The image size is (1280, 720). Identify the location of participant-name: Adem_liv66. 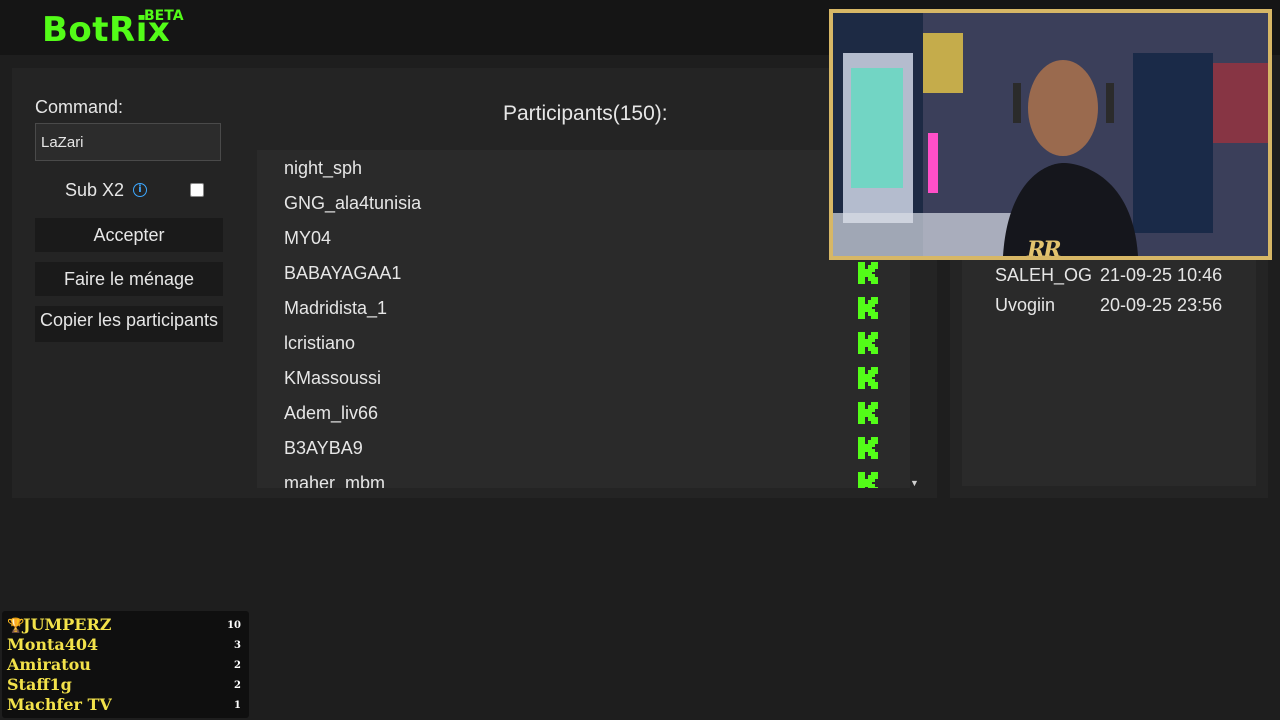
(331, 413).